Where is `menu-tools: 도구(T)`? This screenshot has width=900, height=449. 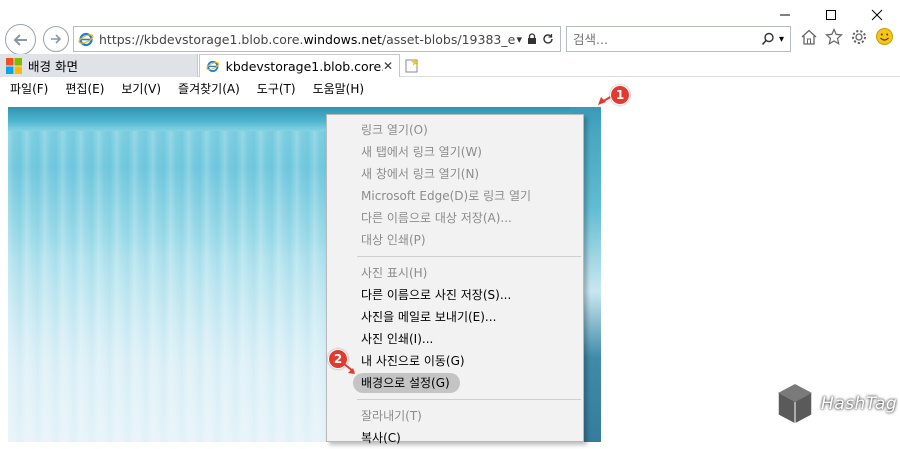
menu-tools: 도구(T) is located at coordinates (276, 88).